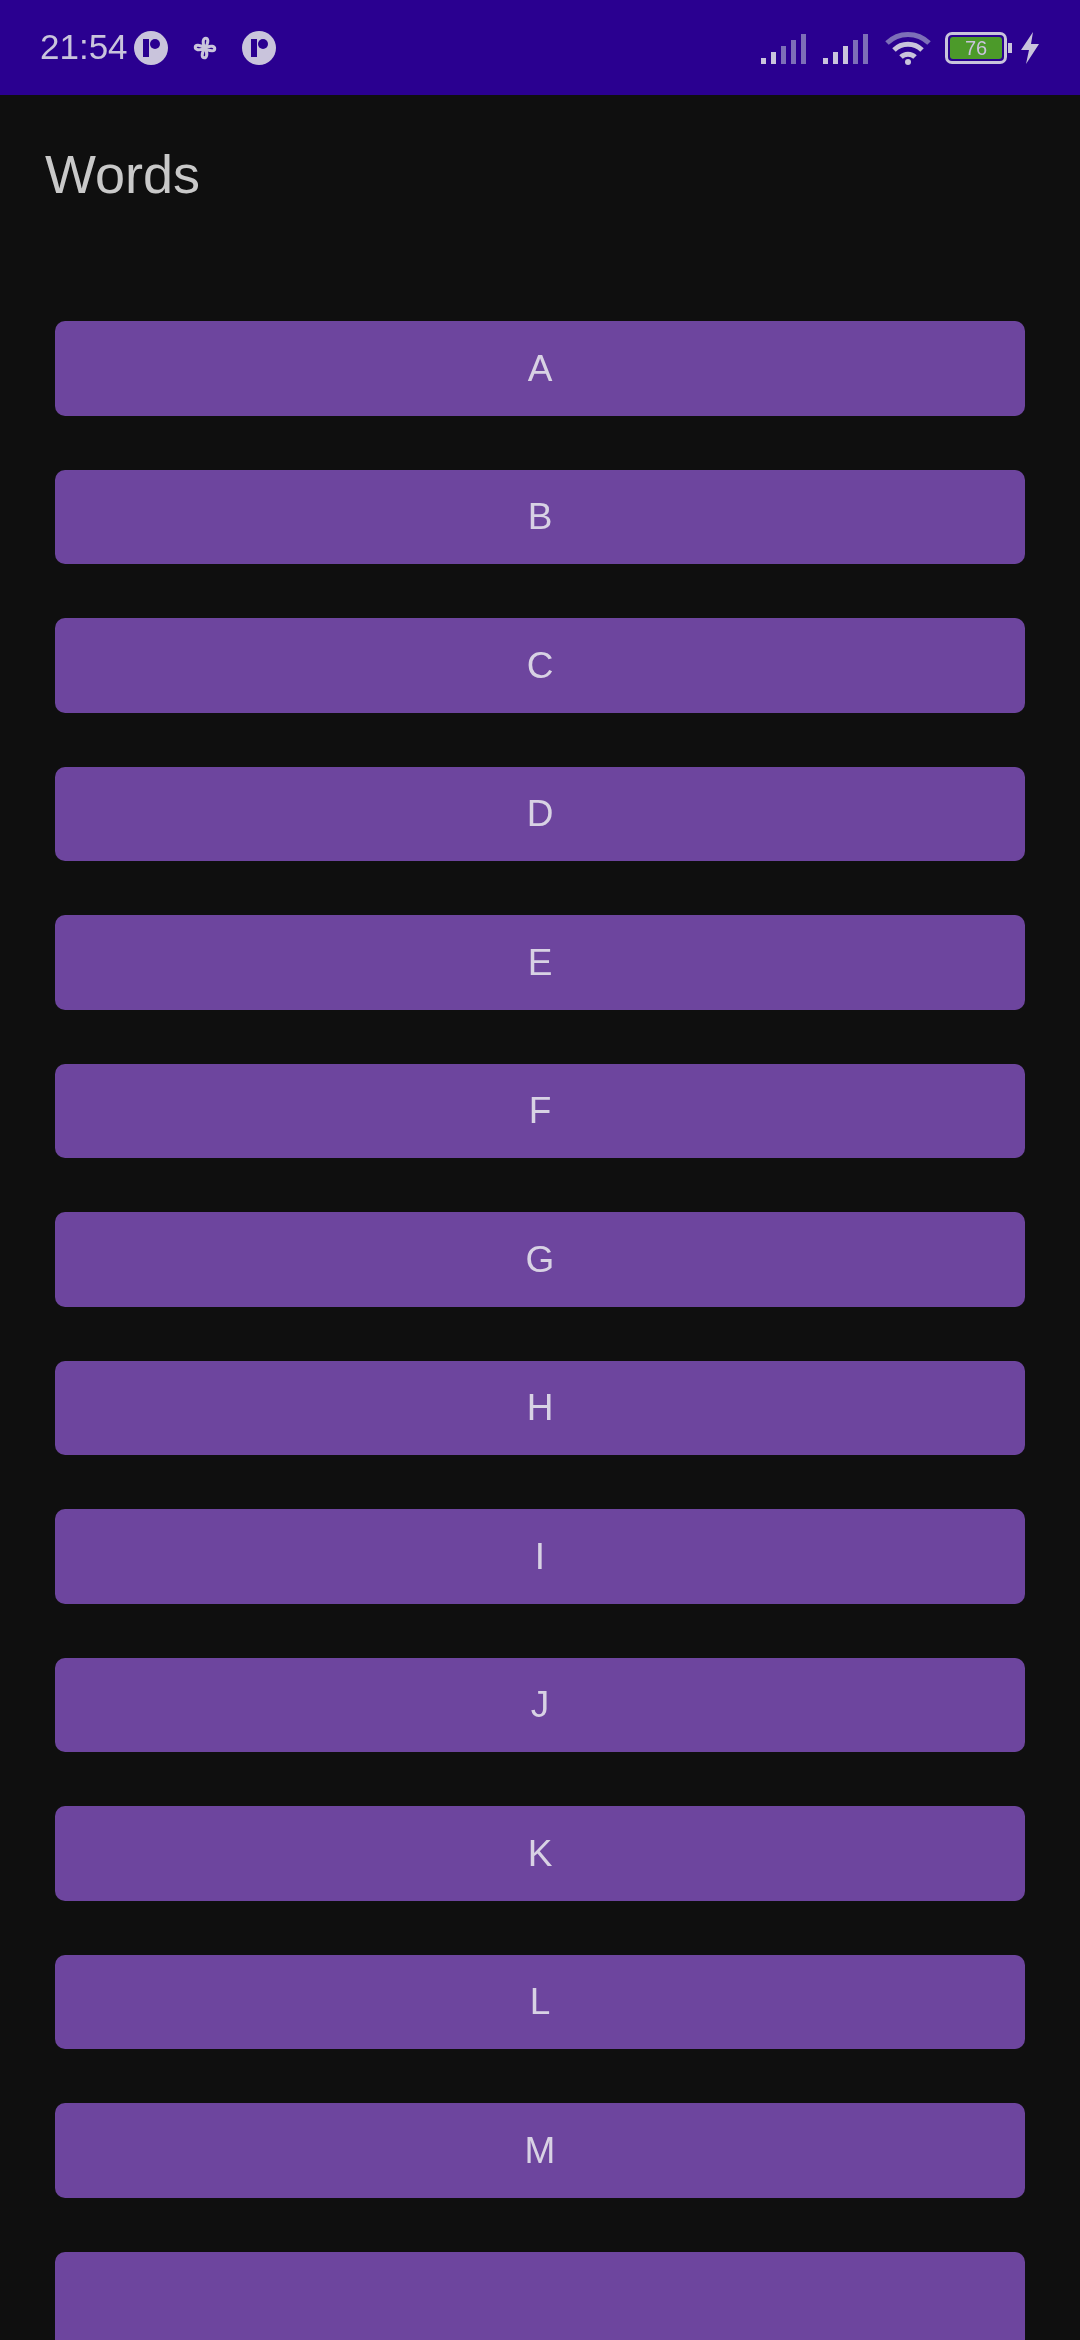  What do you see at coordinates (976, 47) in the screenshot?
I see `battery-level: 76` at bounding box center [976, 47].